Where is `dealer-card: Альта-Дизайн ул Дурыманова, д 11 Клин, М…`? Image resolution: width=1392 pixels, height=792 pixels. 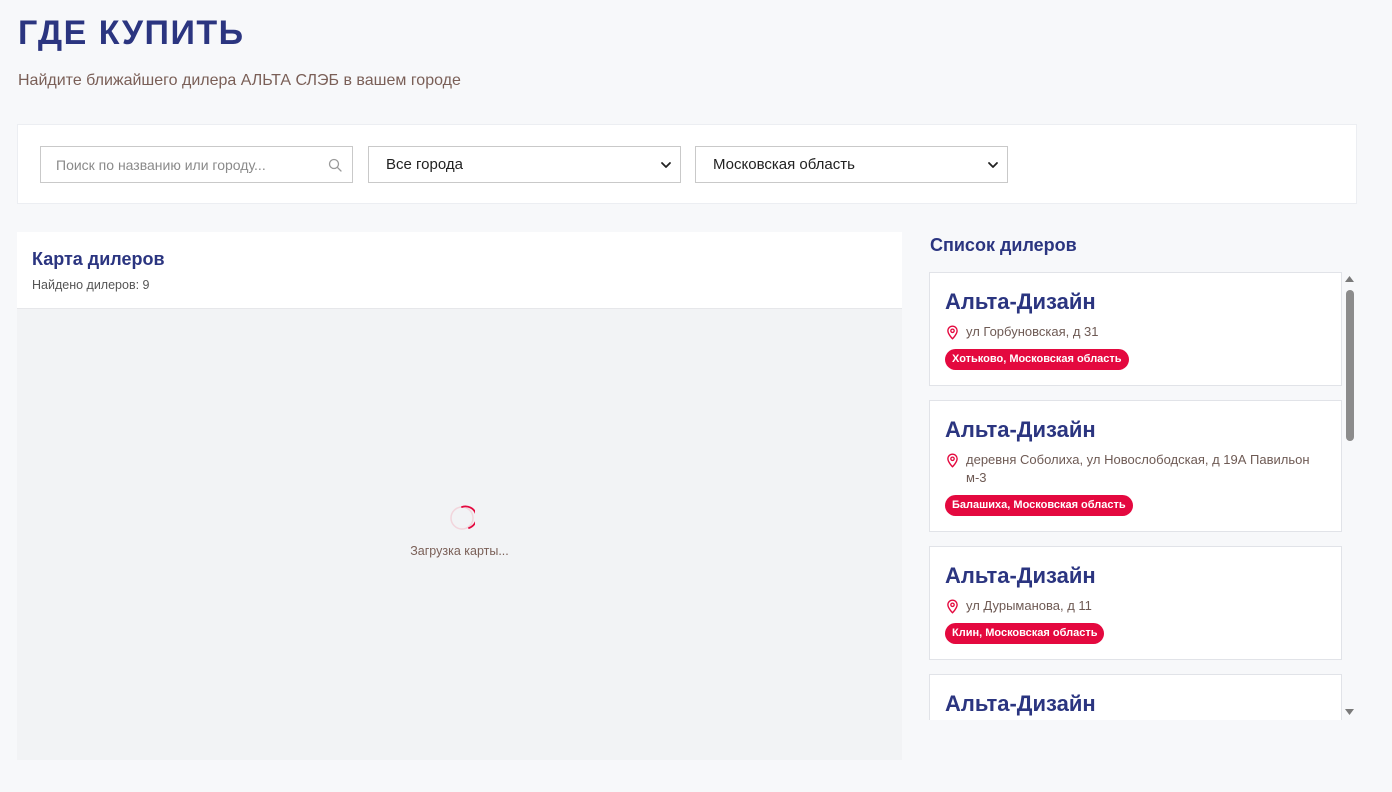 dealer-card: Альта-Дизайн ул Дурыманова, д 11 Клин, М… is located at coordinates (1135, 603).